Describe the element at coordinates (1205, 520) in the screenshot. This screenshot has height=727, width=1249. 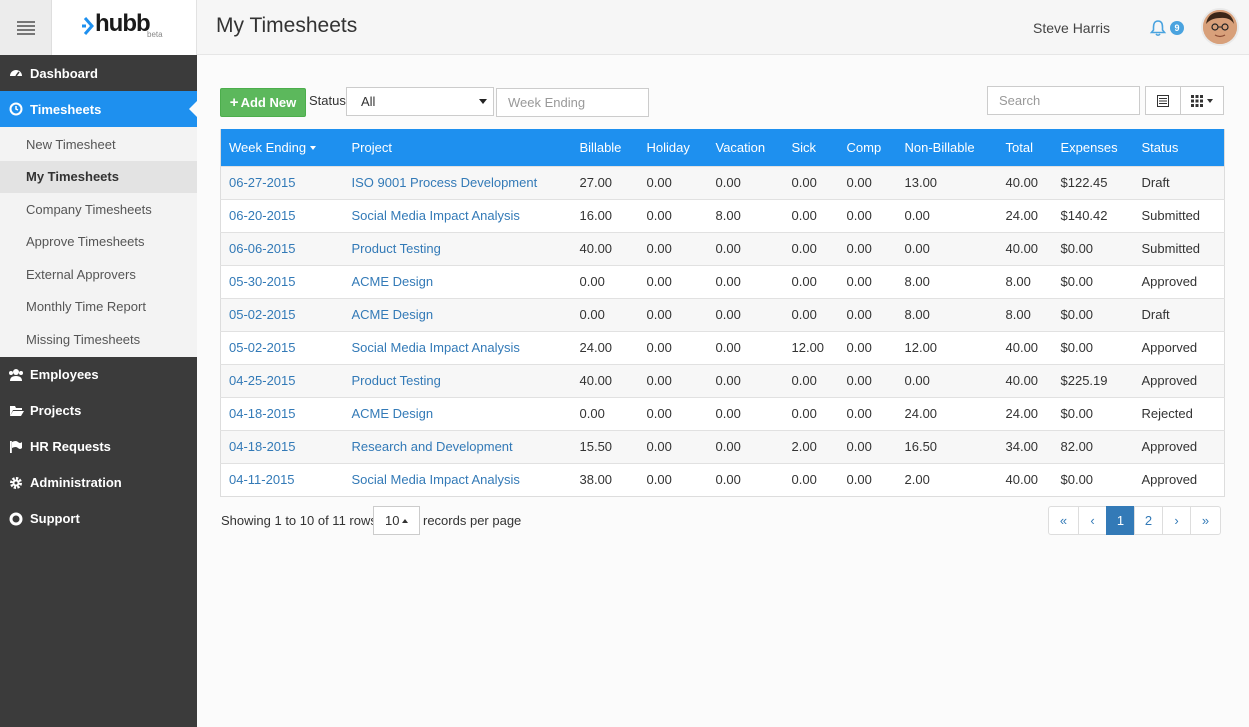
I see `last-page-button: »` at that location.